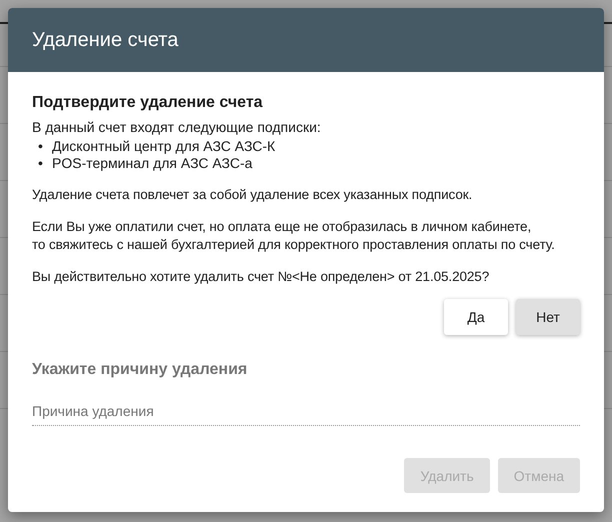 Image resolution: width=612 pixels, height=522 pixels. Describe the element at coordinates (294, 236) in the screenshot. I see `message-paragraph: Если Вы уже оплатили счет, но оплата еще не отобразилась в личном кабинете, то свяжитесь с нашей бухгалтерией для корректного проставления оплаты по счету.` at that location.